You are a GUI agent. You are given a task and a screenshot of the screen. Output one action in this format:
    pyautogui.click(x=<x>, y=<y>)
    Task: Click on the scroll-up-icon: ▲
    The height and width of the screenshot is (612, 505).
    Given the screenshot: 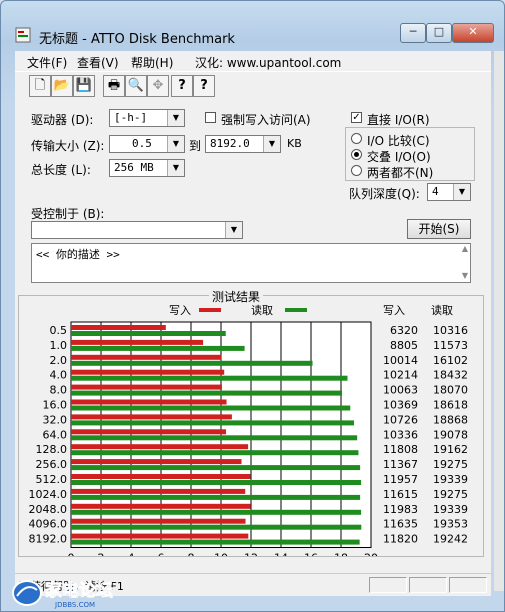 What is the action you would take?
    pyautogui.click(x=465, y=248)
    